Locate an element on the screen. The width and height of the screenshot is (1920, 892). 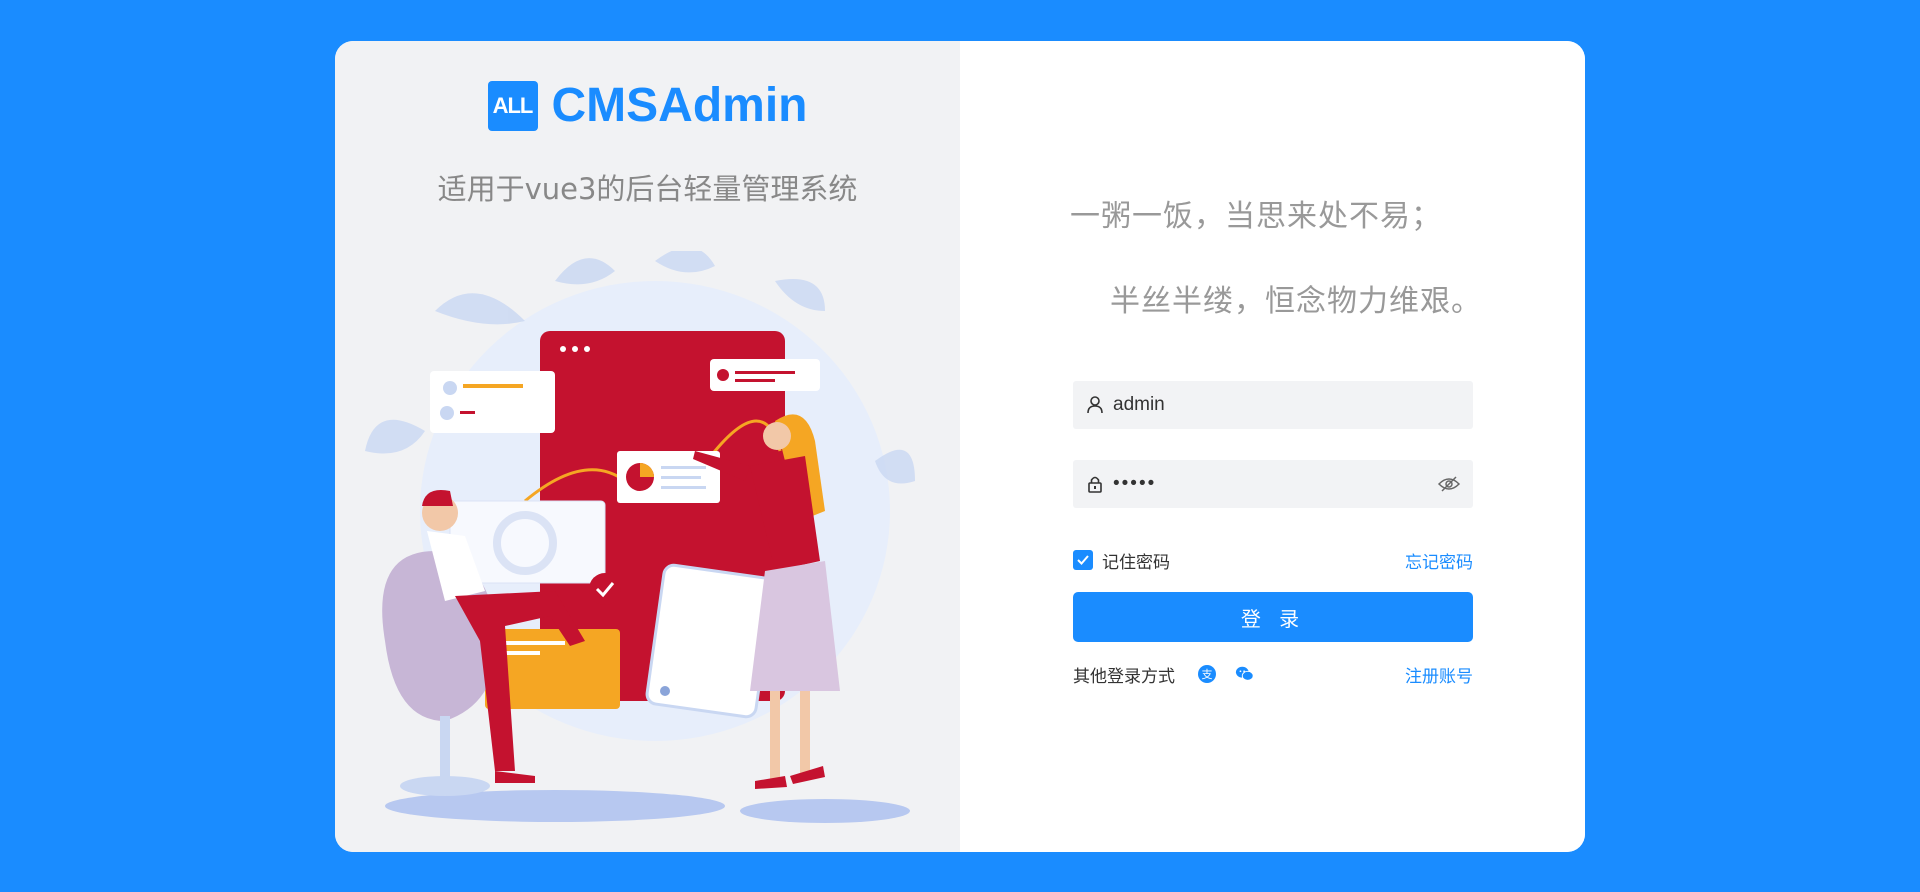
brand: ALL CMSAdmin is located at coordinates (647, 106).